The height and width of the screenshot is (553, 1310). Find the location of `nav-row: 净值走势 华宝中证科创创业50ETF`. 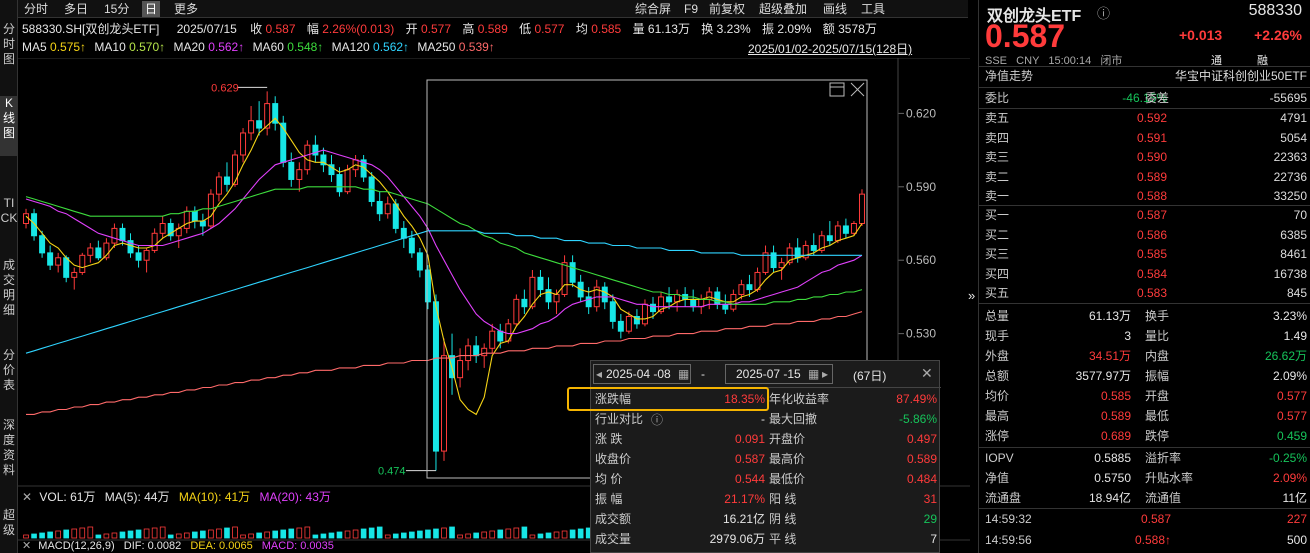

nav-row: 净值走势 华宝中证科创创业50ETF is located at coordinates (1144, 76).